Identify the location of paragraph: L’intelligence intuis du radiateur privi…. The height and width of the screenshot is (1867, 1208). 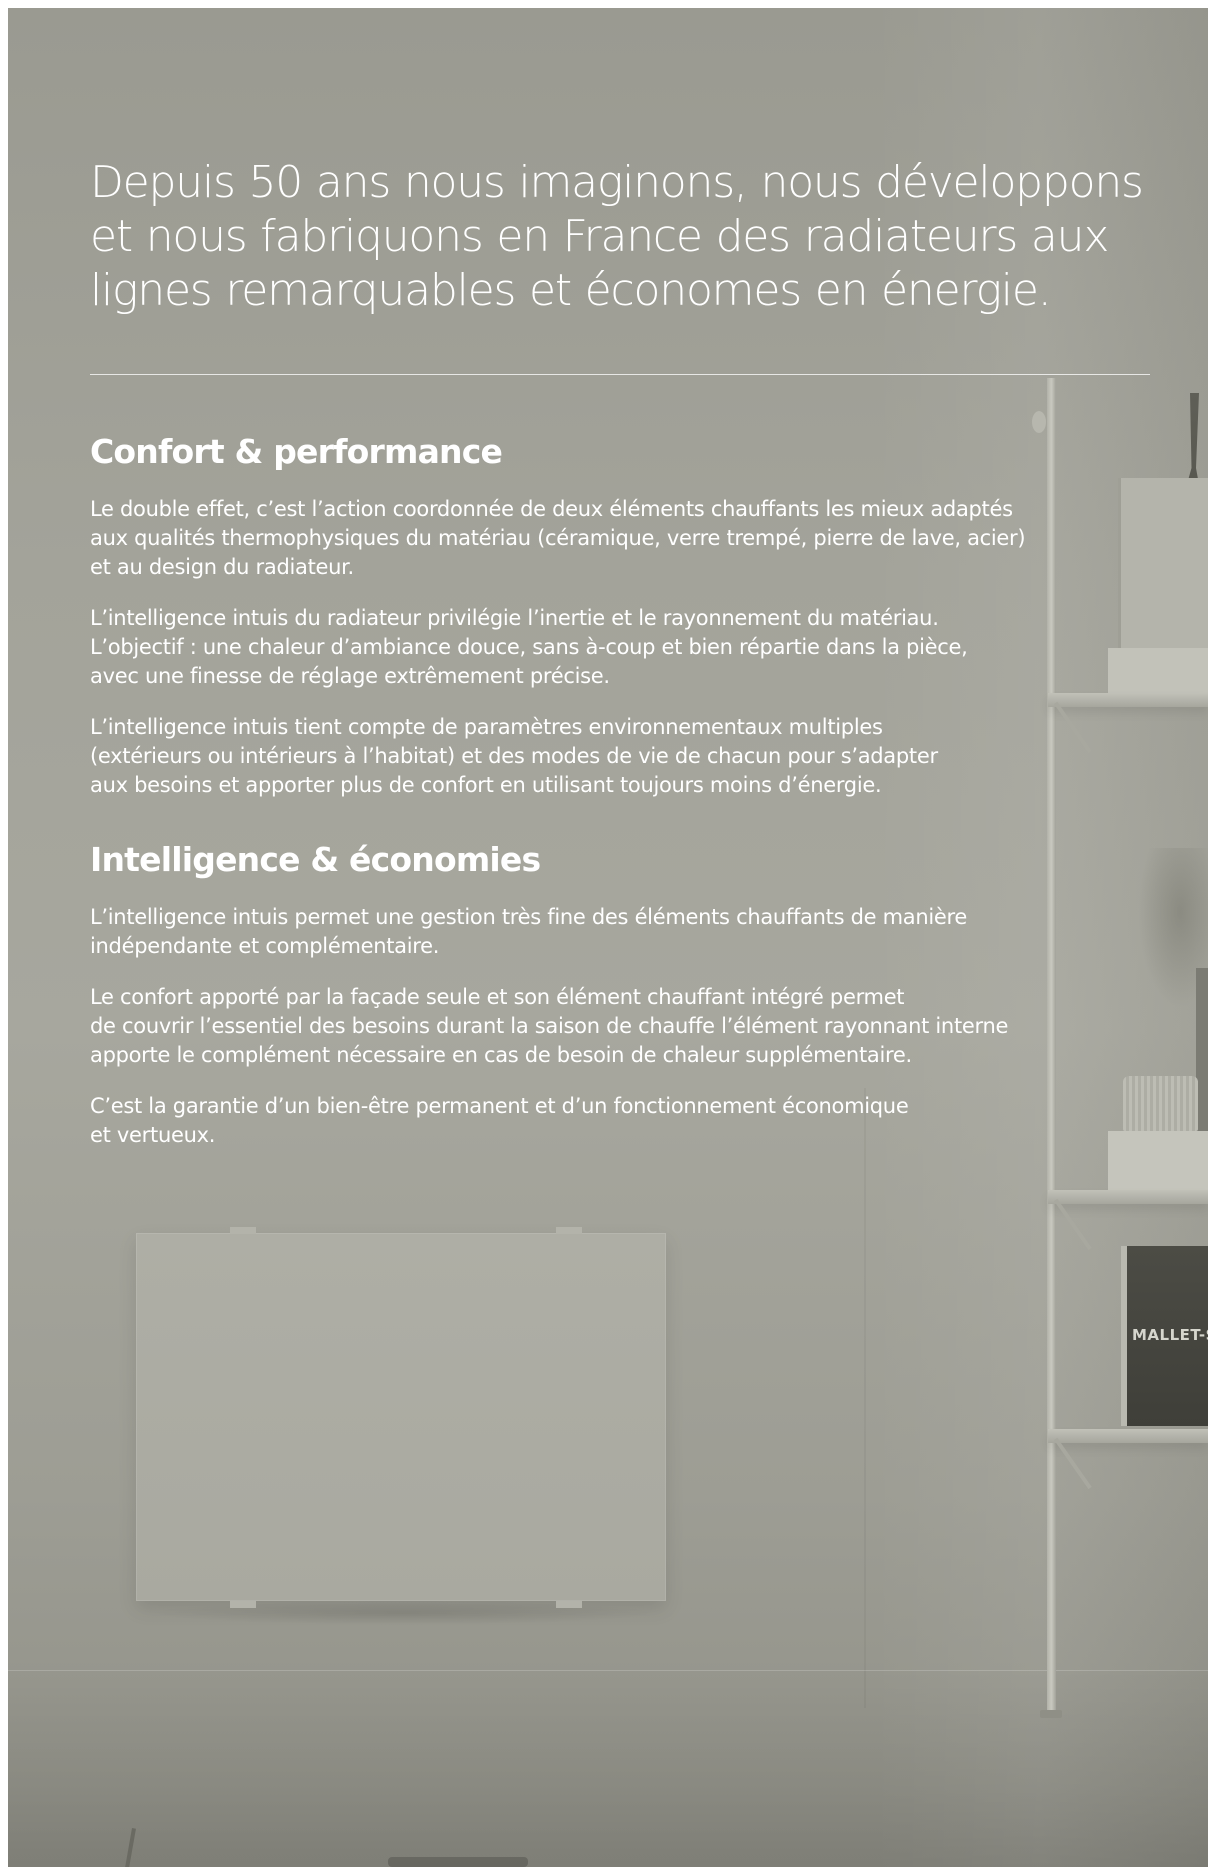
(529, 647).